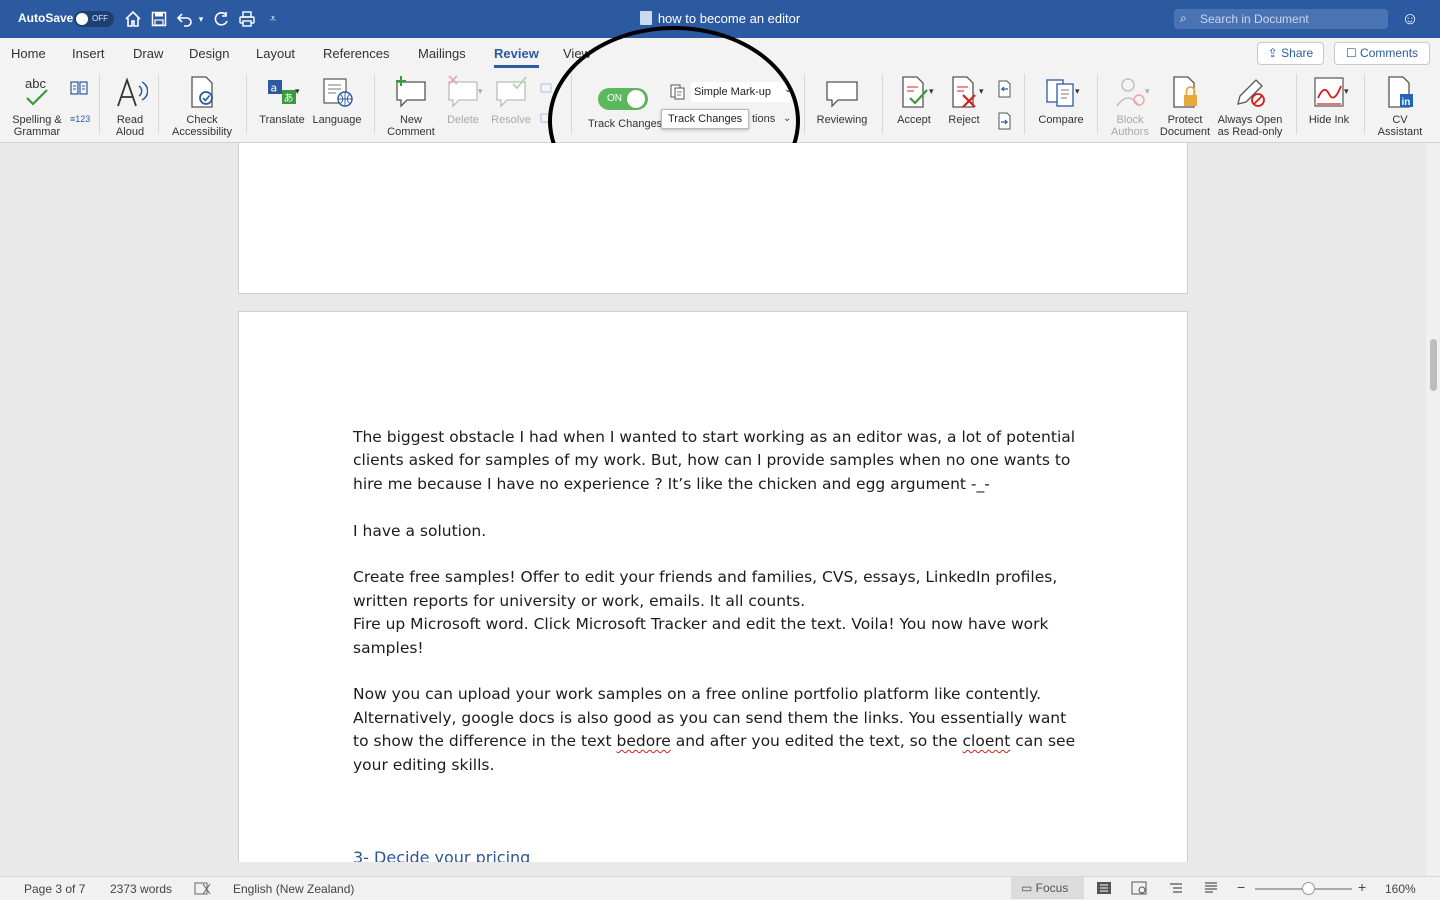  What do you see at coordinates (1290, 19) in the screenshot?
I see `search-input` at bounding box center [1290, 19].